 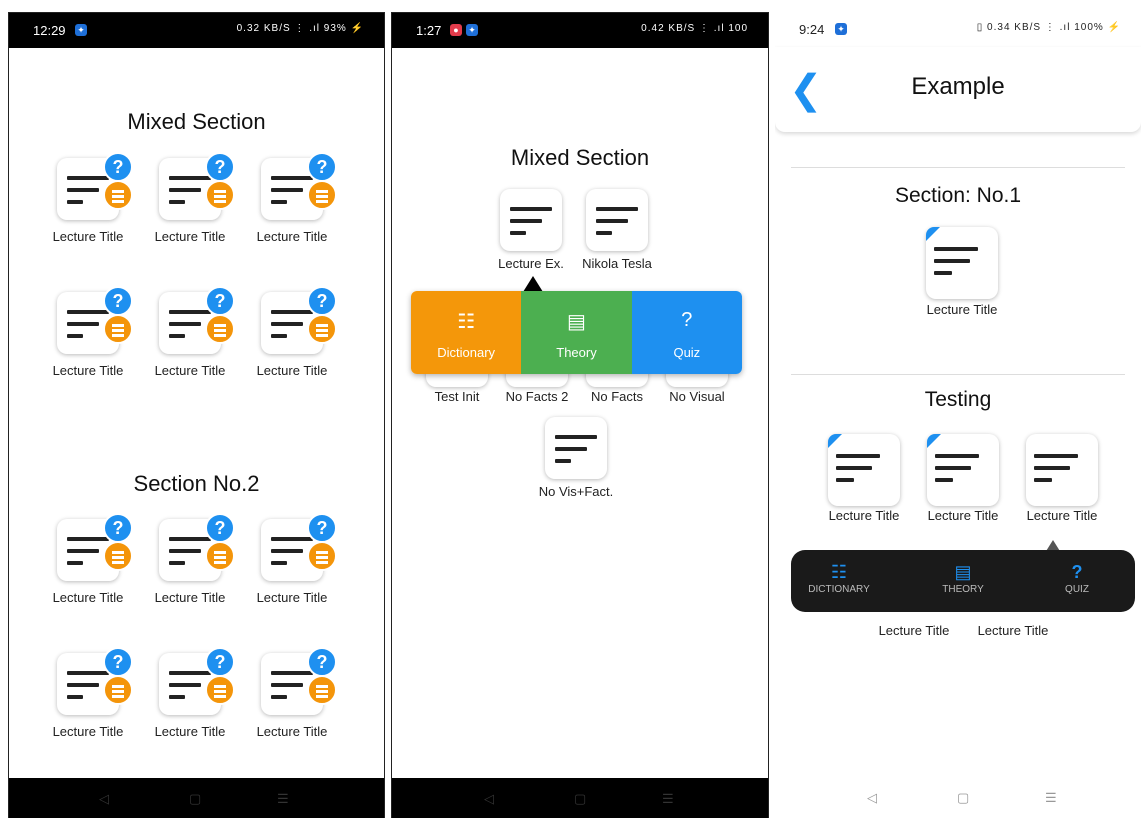 What do you see at coordinates (429, 30) in the screenshot?
I see `status-time: 1:27` at bounding box center [429, 30].